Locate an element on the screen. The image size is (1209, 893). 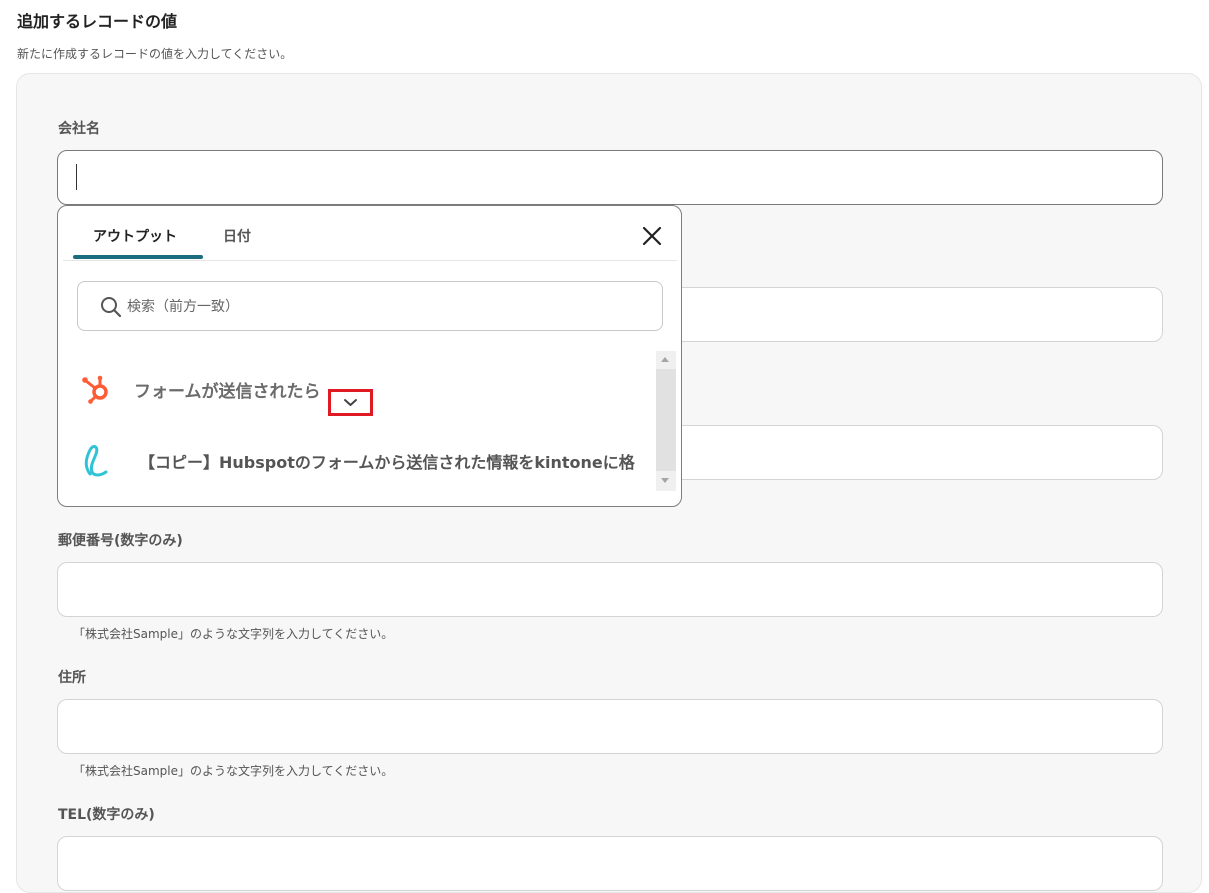
tab-date: 日付 is located at coordinates (237, 236).